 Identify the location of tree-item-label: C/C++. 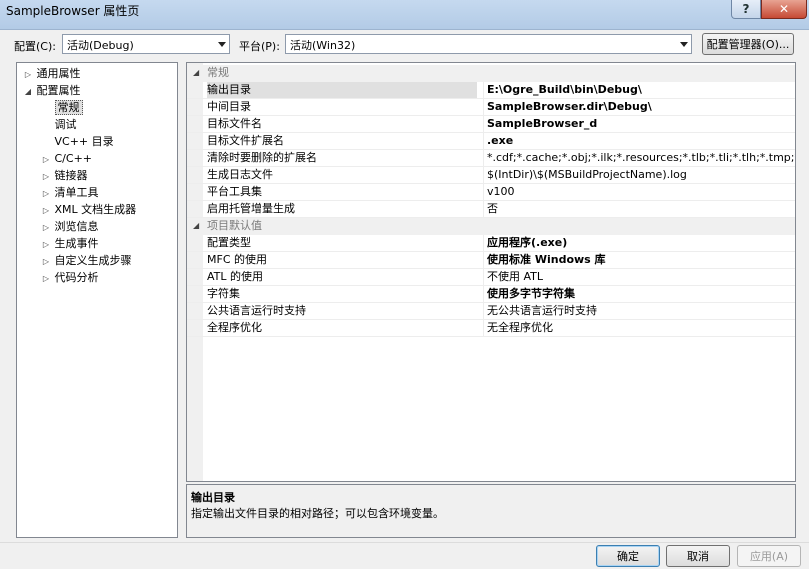
(73, 158).